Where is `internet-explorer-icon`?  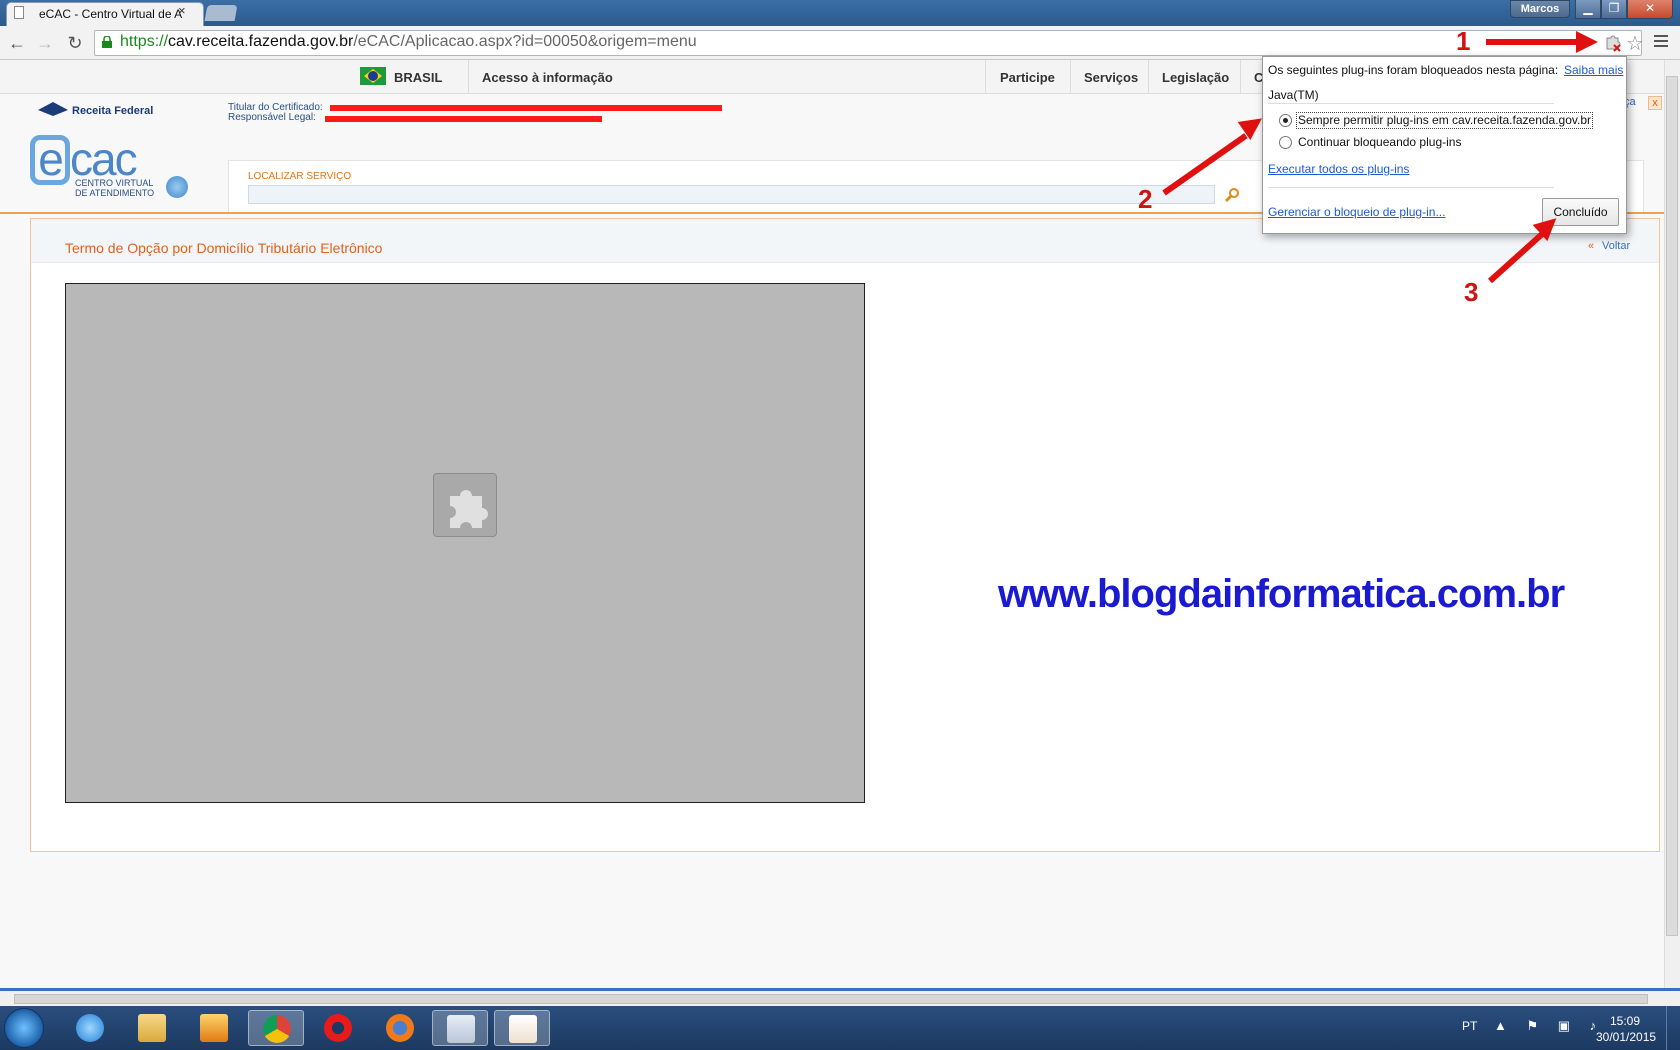 internet-explorer-icon is located at coordinates (90, 1028).